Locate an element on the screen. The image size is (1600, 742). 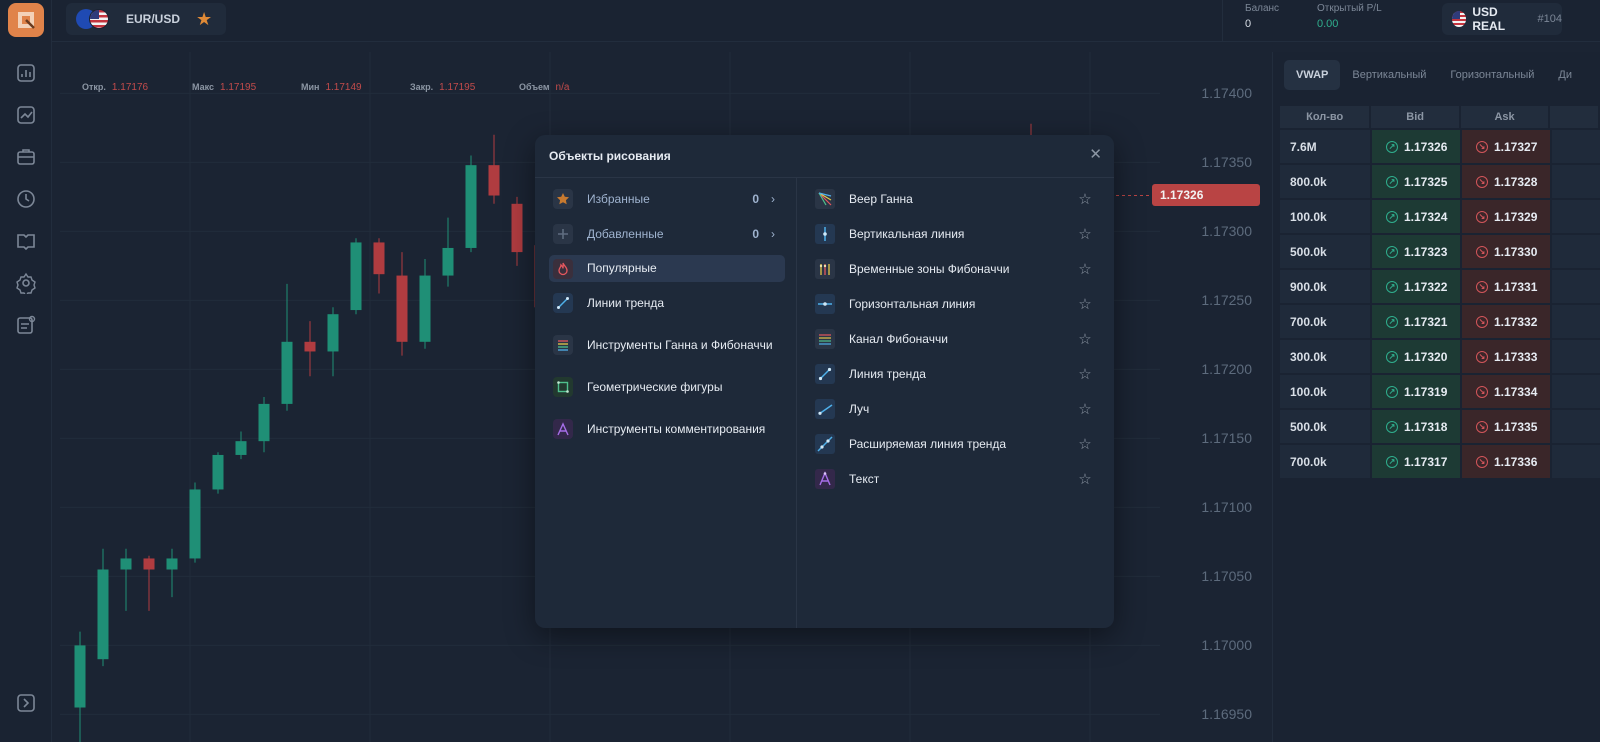
order-book-row: 100.0k ↗ 1.17319 ↘ 1.17334 is located at coordinates (1440, 391).